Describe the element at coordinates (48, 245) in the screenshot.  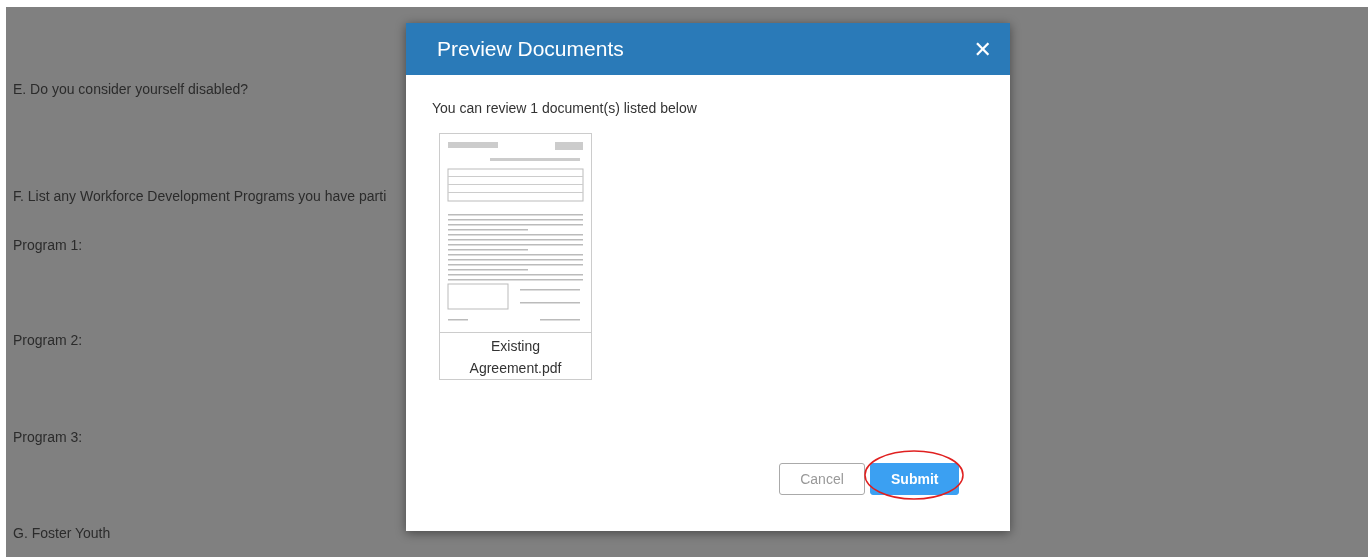
I see `form-question: Program 1:` at that location.